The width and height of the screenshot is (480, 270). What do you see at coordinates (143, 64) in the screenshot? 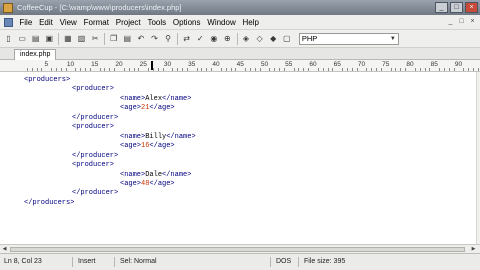
I see `ruler-label: 25` at bounding box center [143, 64].